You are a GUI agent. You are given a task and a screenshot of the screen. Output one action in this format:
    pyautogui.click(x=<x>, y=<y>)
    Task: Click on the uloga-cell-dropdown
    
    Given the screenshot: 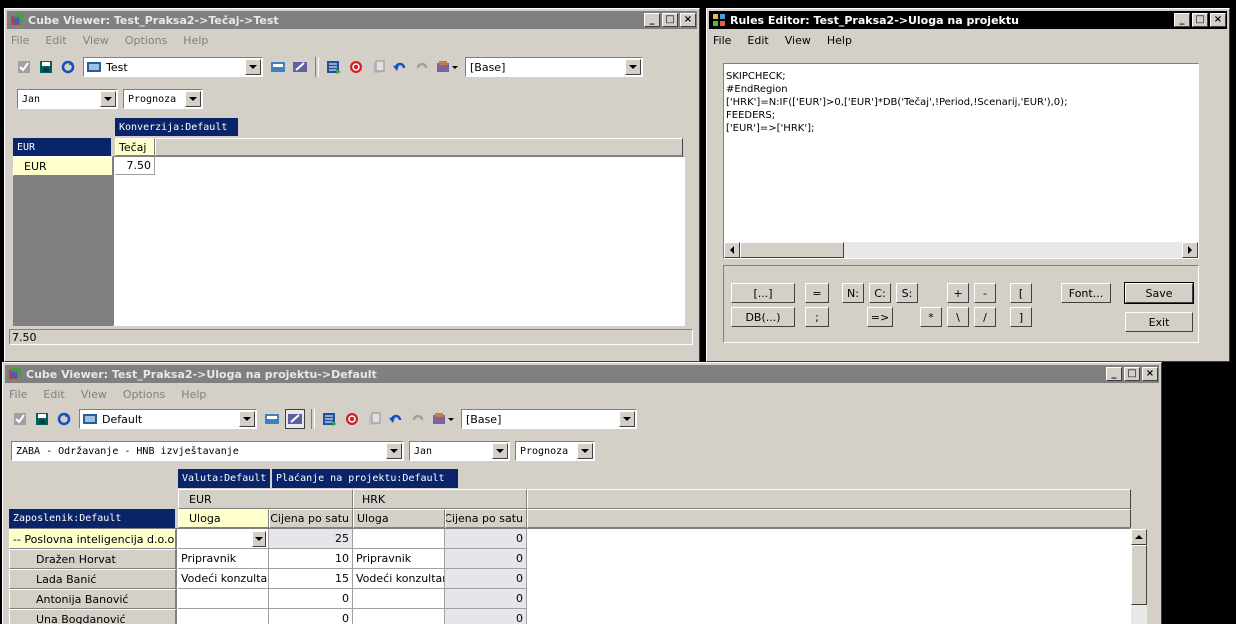 What is the action you would take?
    pyautogui.click(x=223, y=539)
    